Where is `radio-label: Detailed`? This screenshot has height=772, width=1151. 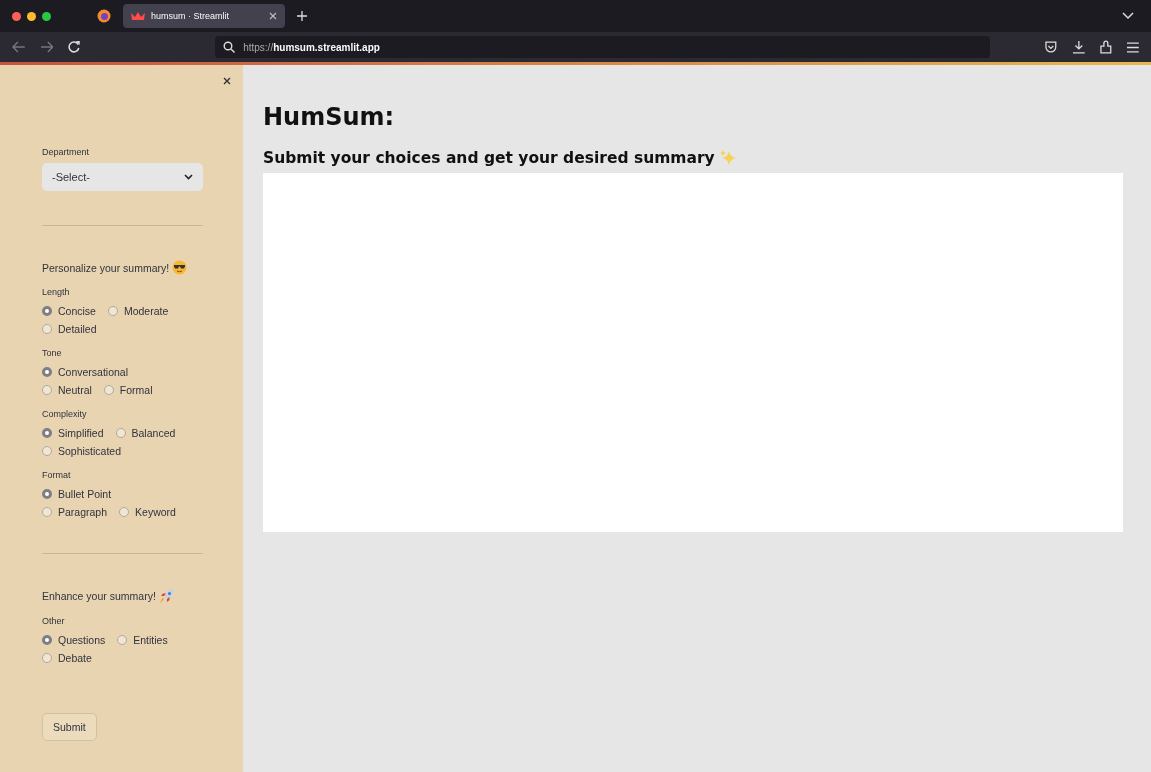 radio-label: Detailed is located at coordinates (77, 328).